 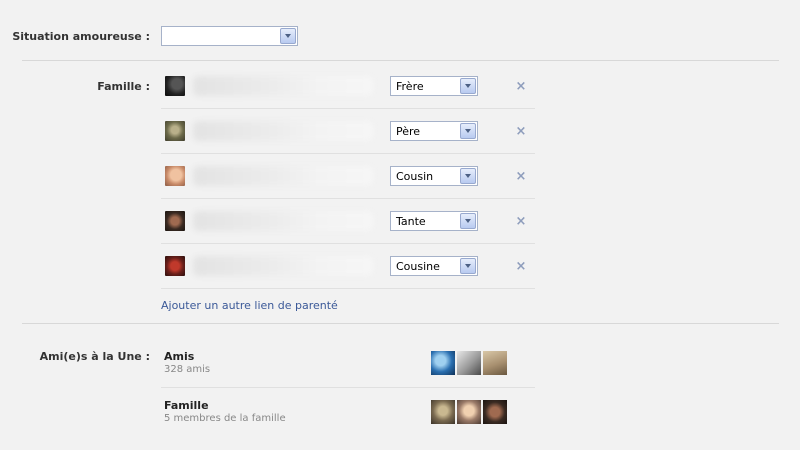 What do you see at coordinates (434, 221) in the screenshot?
I see `relation-select: Tante` at bounding box center [434, 221].